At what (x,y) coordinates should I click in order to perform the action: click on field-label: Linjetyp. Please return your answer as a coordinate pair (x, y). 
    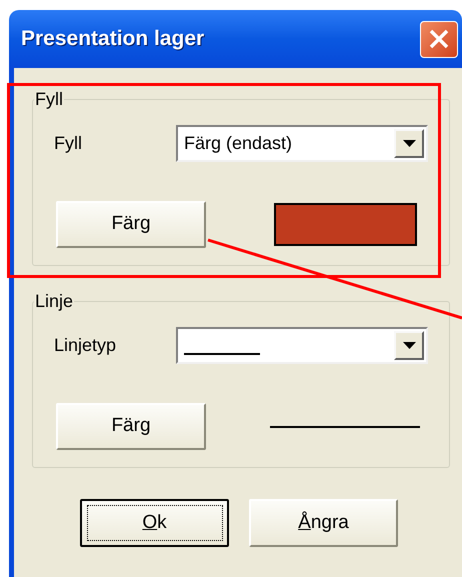
    Looking at the image, I should click on (86, 345).